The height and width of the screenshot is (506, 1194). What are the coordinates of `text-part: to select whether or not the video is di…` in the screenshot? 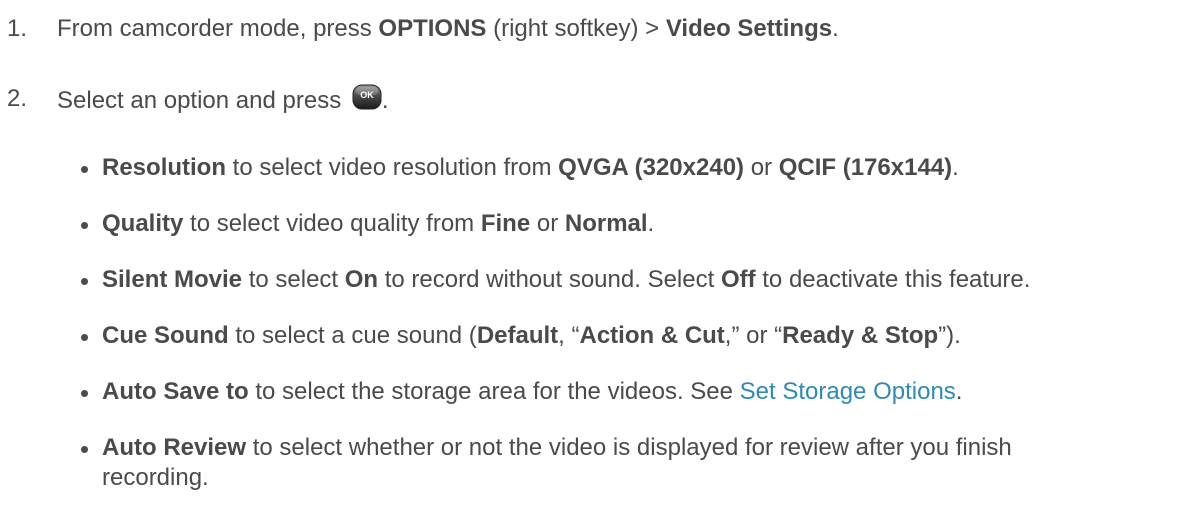 It's located at (629, 447).